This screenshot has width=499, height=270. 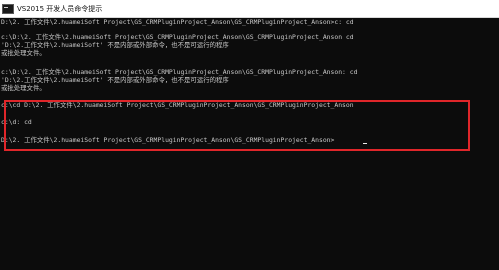 What do you see at coordinates (8, 8) in the screenshot?
I see `console-icon` at bounding box center [8, 8].